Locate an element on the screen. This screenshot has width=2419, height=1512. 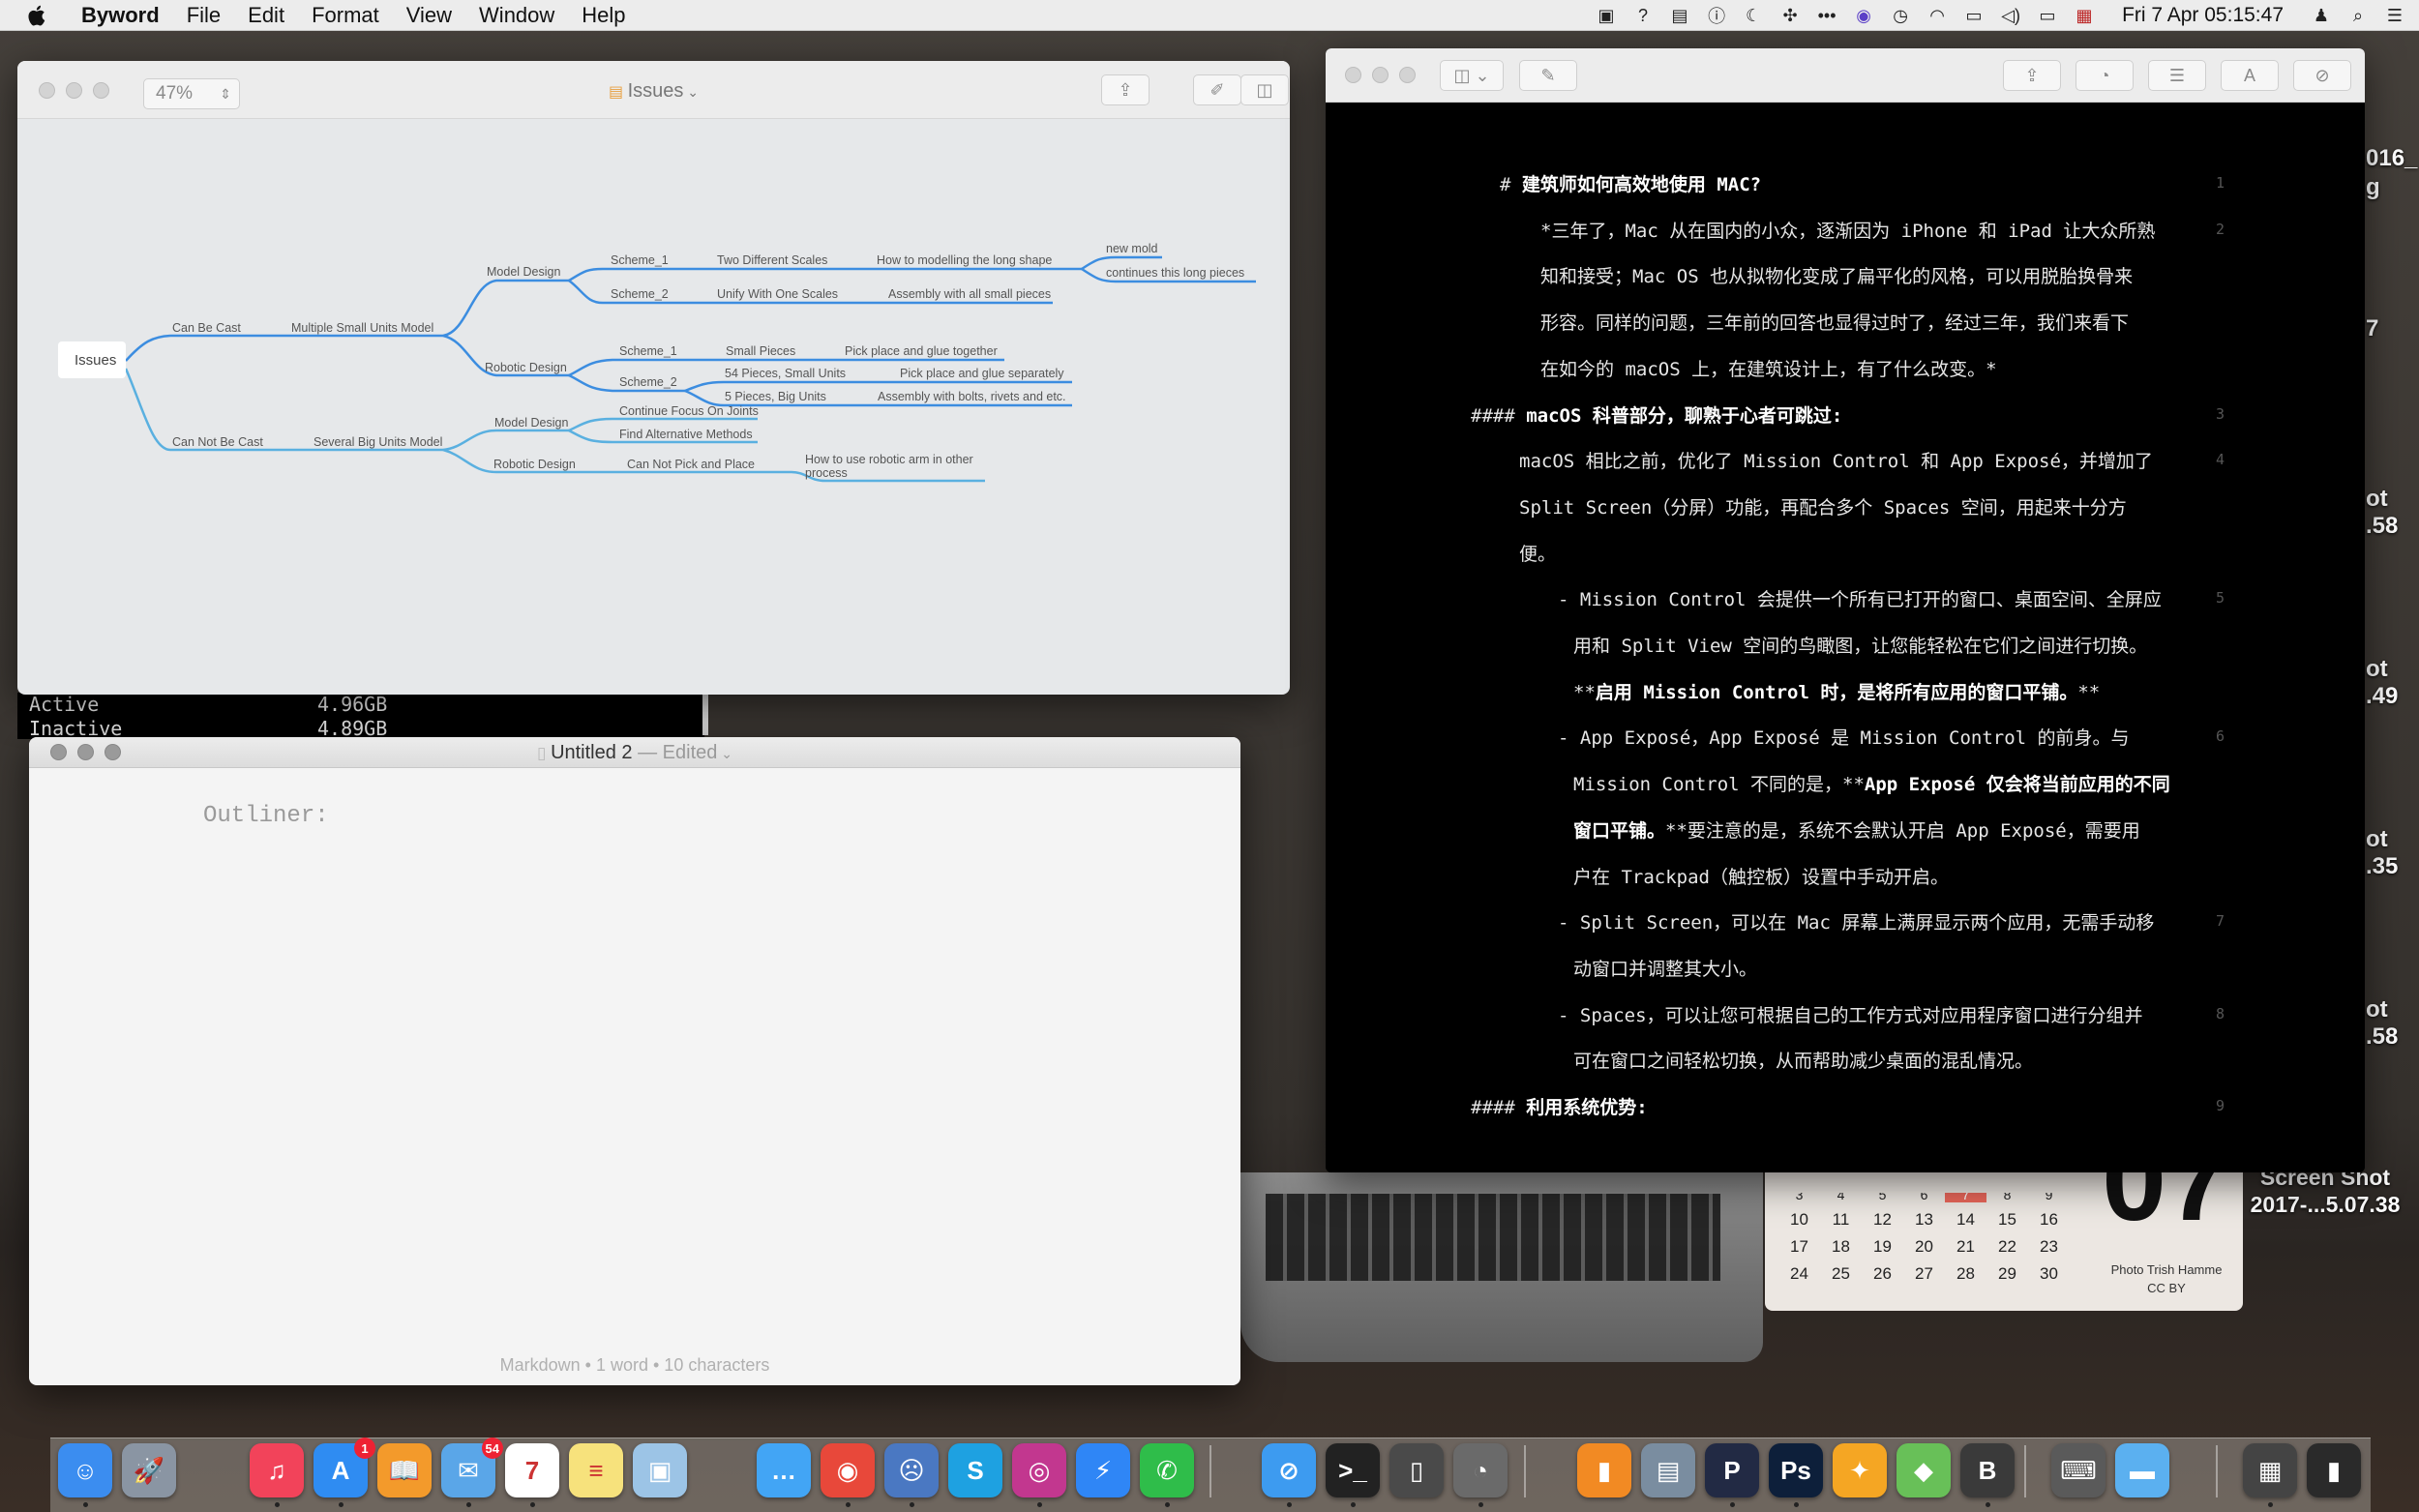
mindmap-node: Can Be Cast is located at coordinates (207, 328).